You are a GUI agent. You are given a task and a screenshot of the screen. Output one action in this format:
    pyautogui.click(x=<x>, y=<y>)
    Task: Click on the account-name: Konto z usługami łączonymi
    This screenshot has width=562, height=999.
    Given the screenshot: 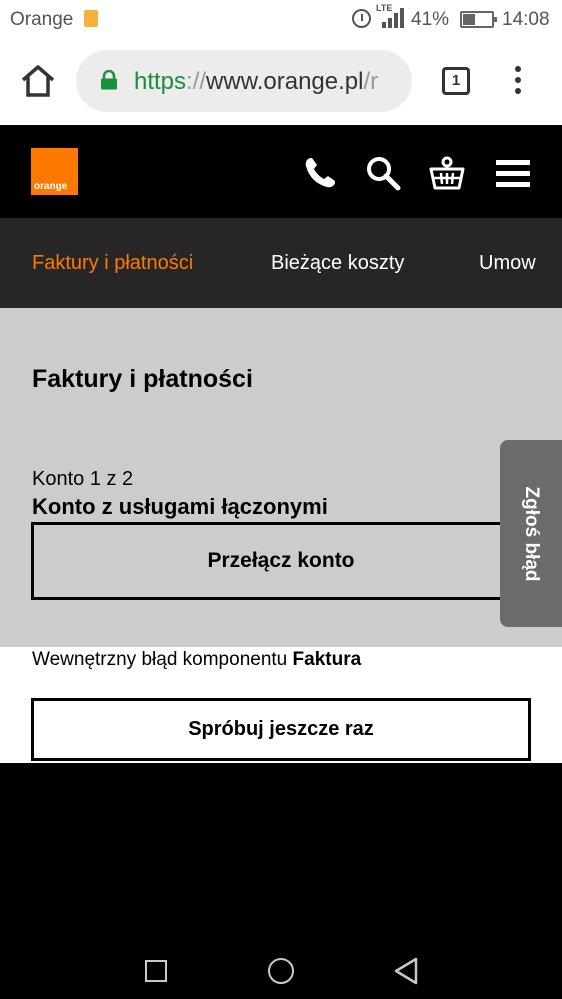 What is the action you would take?
    pyautogui.click(x=180, y=506)
    